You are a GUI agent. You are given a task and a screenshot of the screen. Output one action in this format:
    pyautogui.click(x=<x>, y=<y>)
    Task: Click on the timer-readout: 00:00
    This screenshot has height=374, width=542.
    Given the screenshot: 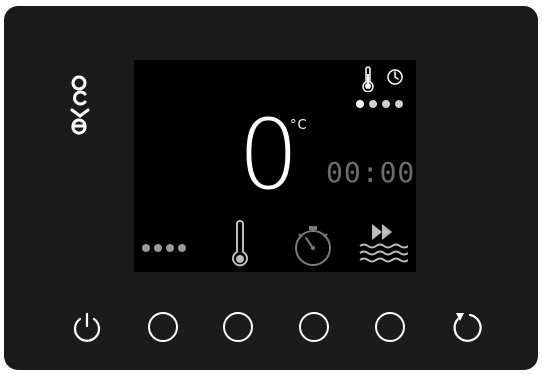 What is the action you would take?
    pyautogui.click(x=371, y=172)
    